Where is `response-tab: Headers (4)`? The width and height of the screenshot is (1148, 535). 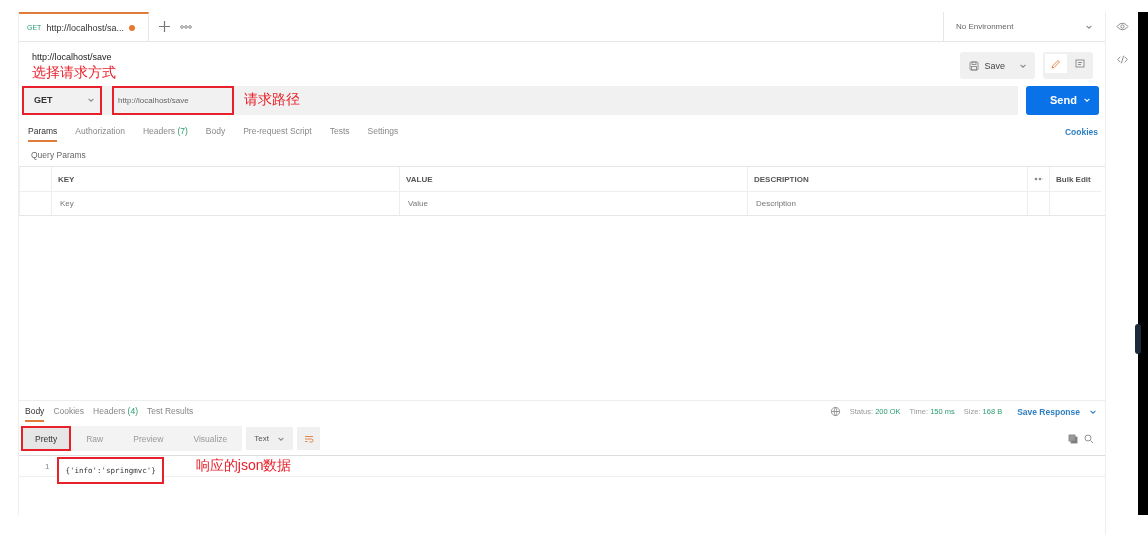
response-tab: Headers (4) is located at coordinates (115, 411).